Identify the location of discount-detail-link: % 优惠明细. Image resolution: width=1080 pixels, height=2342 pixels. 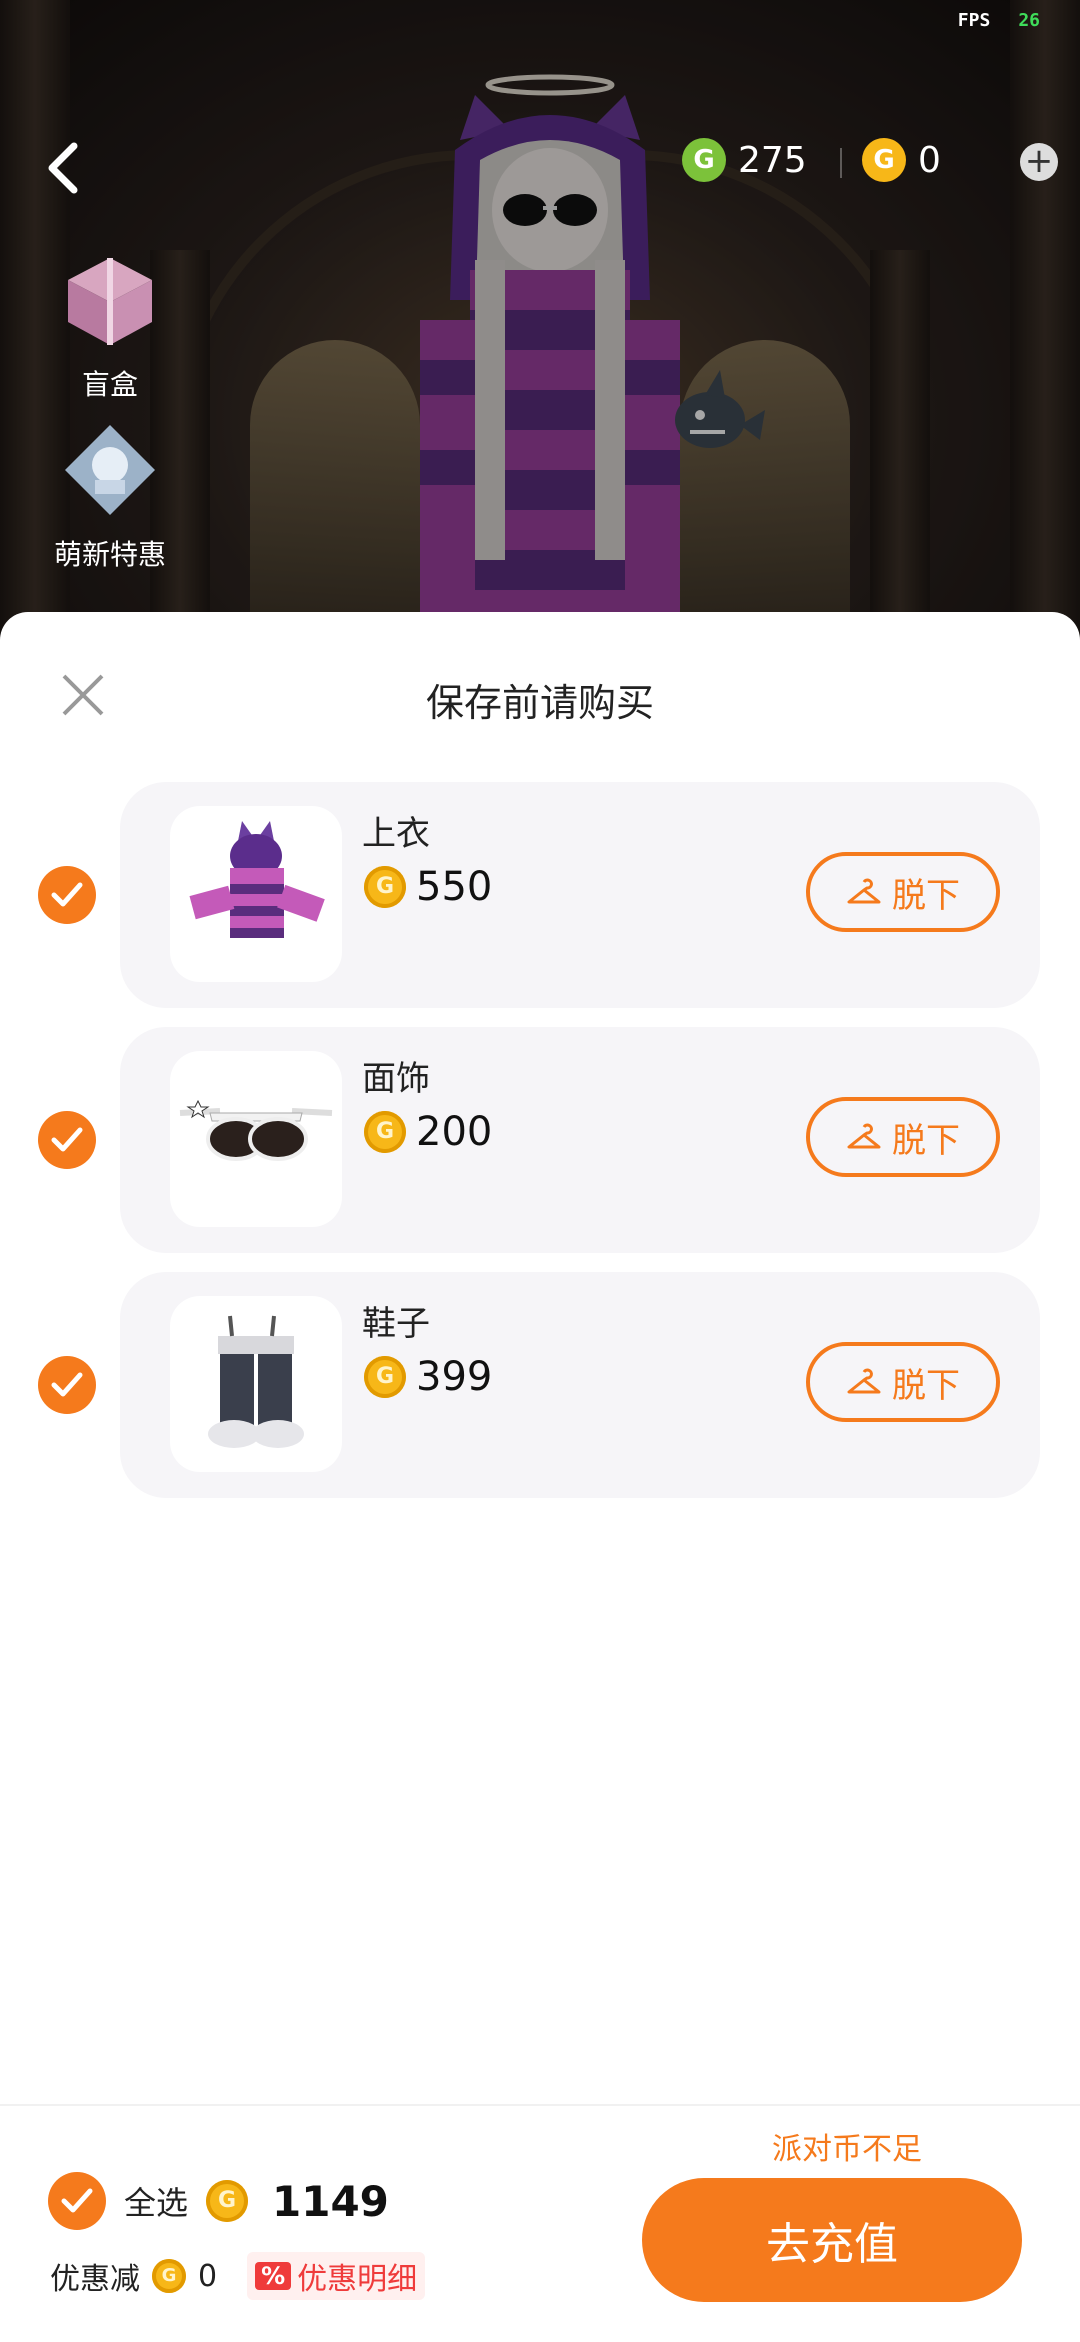
(336, 2276).